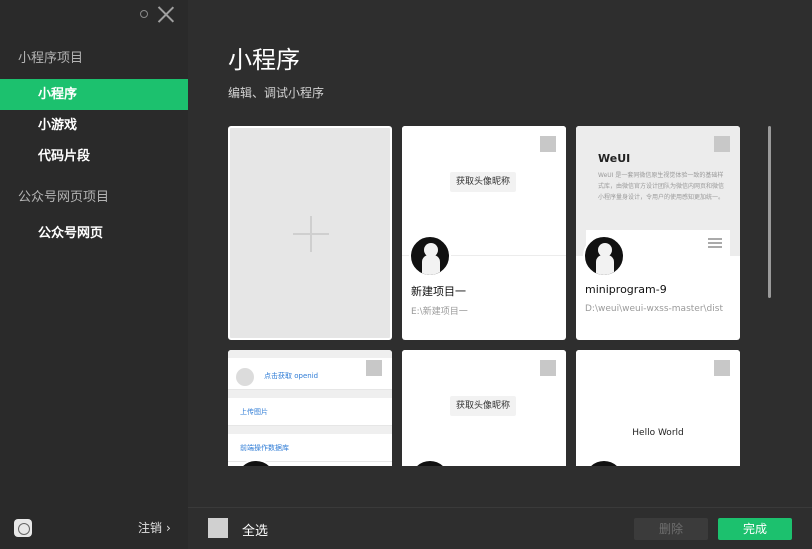  What do you see at coordinates (484, 233) in the screenshot?
I see `project-card: 获取头像昵称 新建项目一 E:\新建项目一` at bounding box center [484, 233].